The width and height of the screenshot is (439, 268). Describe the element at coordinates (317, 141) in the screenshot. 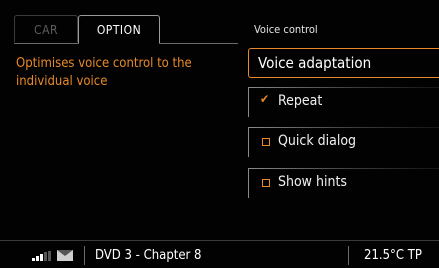

I see `menu-item-label: Quick dialog` at that location.